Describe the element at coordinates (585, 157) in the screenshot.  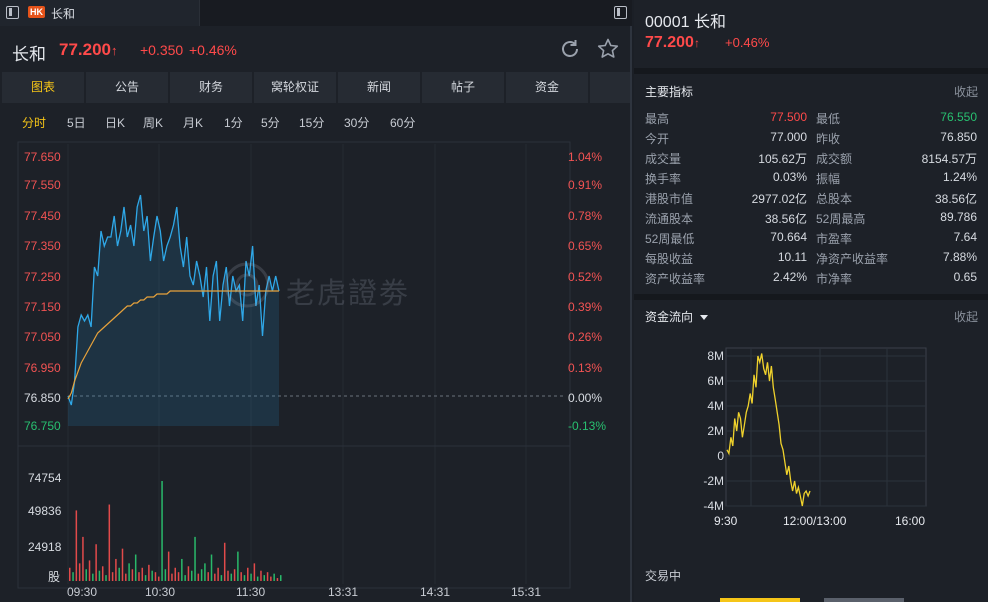
I see `percent-axis-label: 1.04%` at that location.